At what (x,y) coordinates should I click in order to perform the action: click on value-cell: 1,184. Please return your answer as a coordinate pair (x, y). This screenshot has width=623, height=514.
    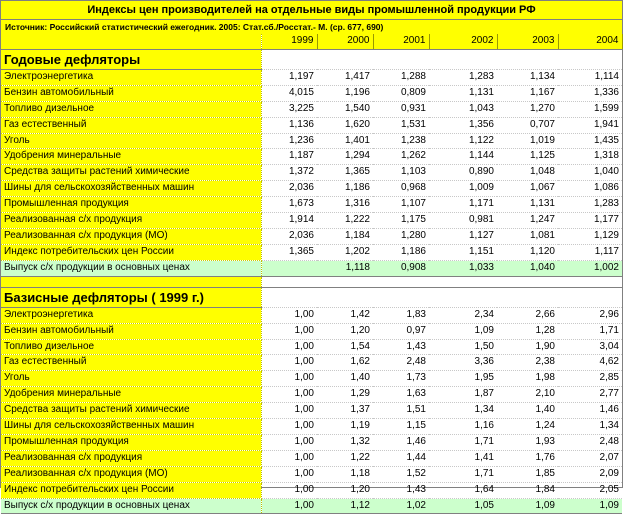
    Looking at the image, I should click on (345, 236).